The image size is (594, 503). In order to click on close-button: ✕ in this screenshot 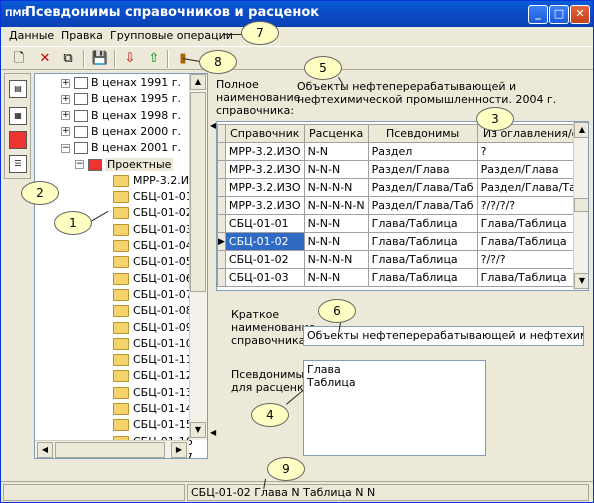, I will do `click(580, 14)`.